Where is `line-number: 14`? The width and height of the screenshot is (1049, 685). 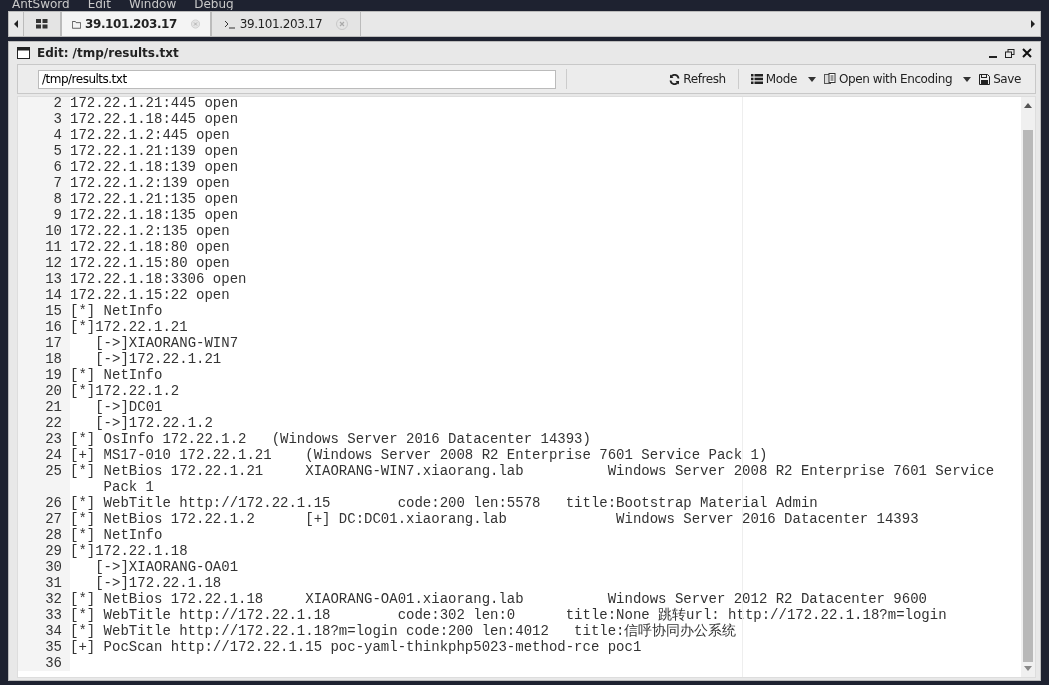
line-number: 14 is located at coordinates (44, 295).